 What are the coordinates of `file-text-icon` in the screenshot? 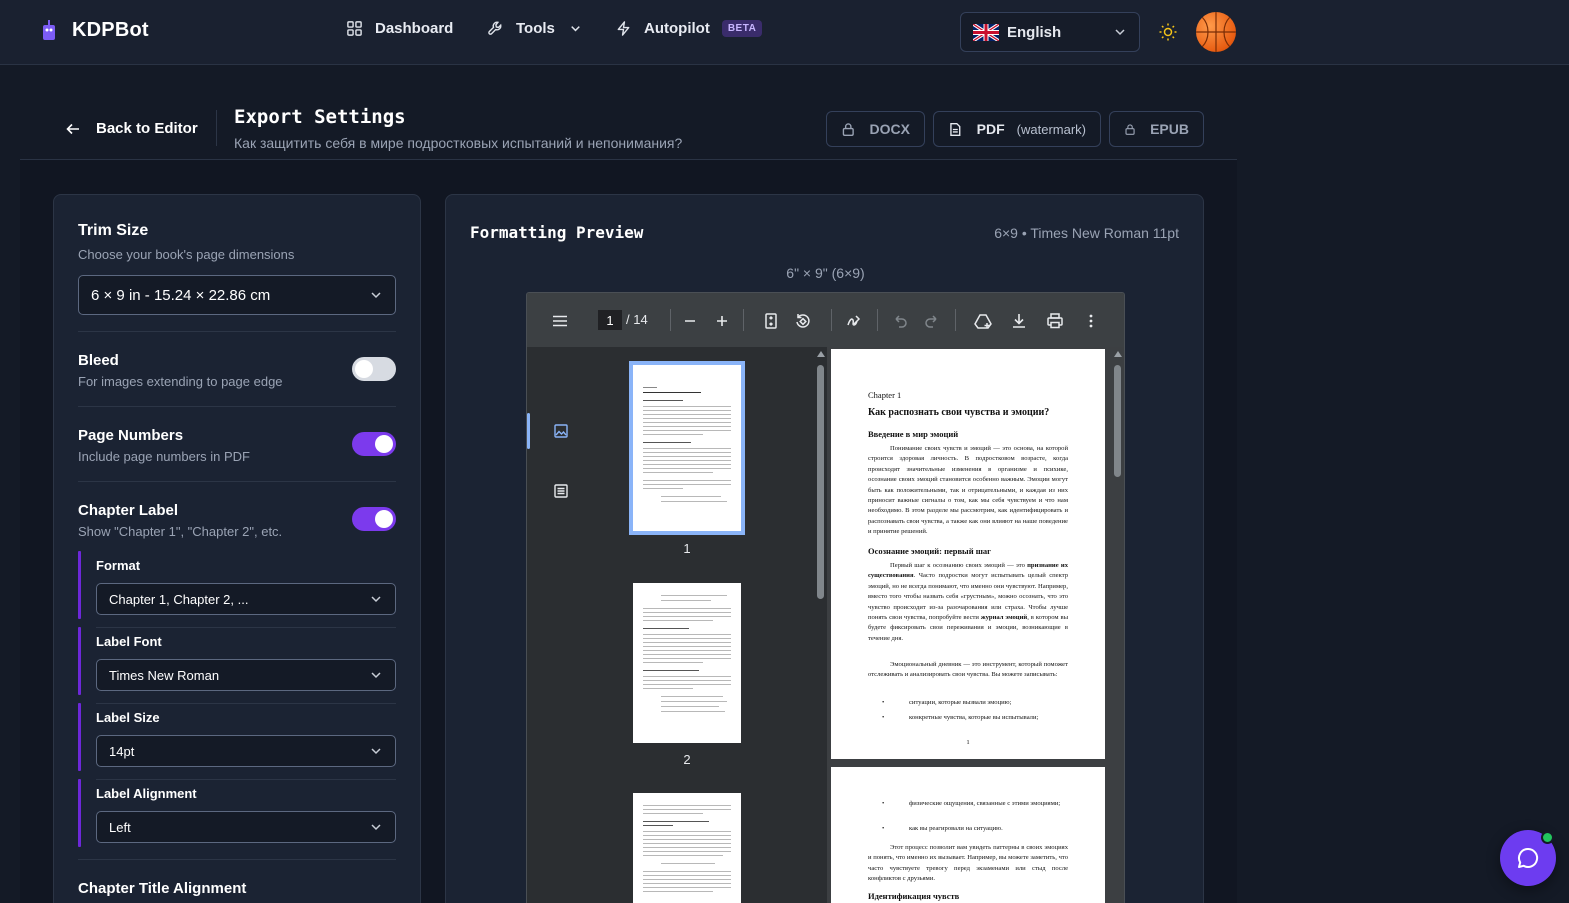 It's located at (955, 129).